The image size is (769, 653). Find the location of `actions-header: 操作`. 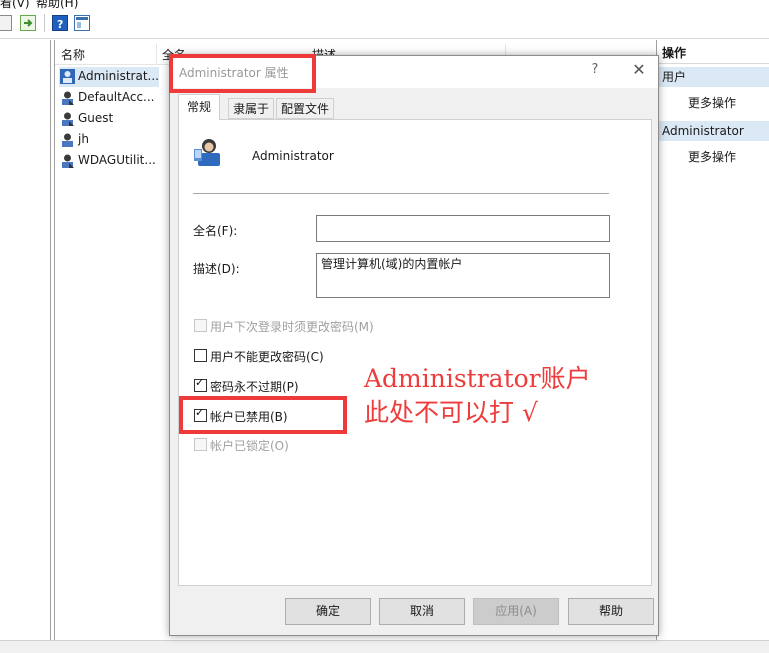

actions-header: 操作 is located at coordinates (713, 54).